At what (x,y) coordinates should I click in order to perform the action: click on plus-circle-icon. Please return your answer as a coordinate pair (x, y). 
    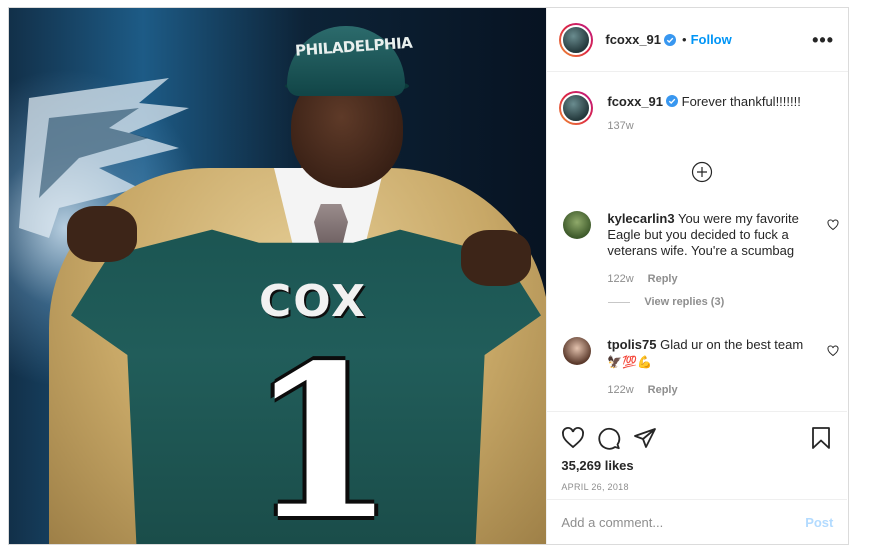
    Looking at the image, I should click on (702, 172).